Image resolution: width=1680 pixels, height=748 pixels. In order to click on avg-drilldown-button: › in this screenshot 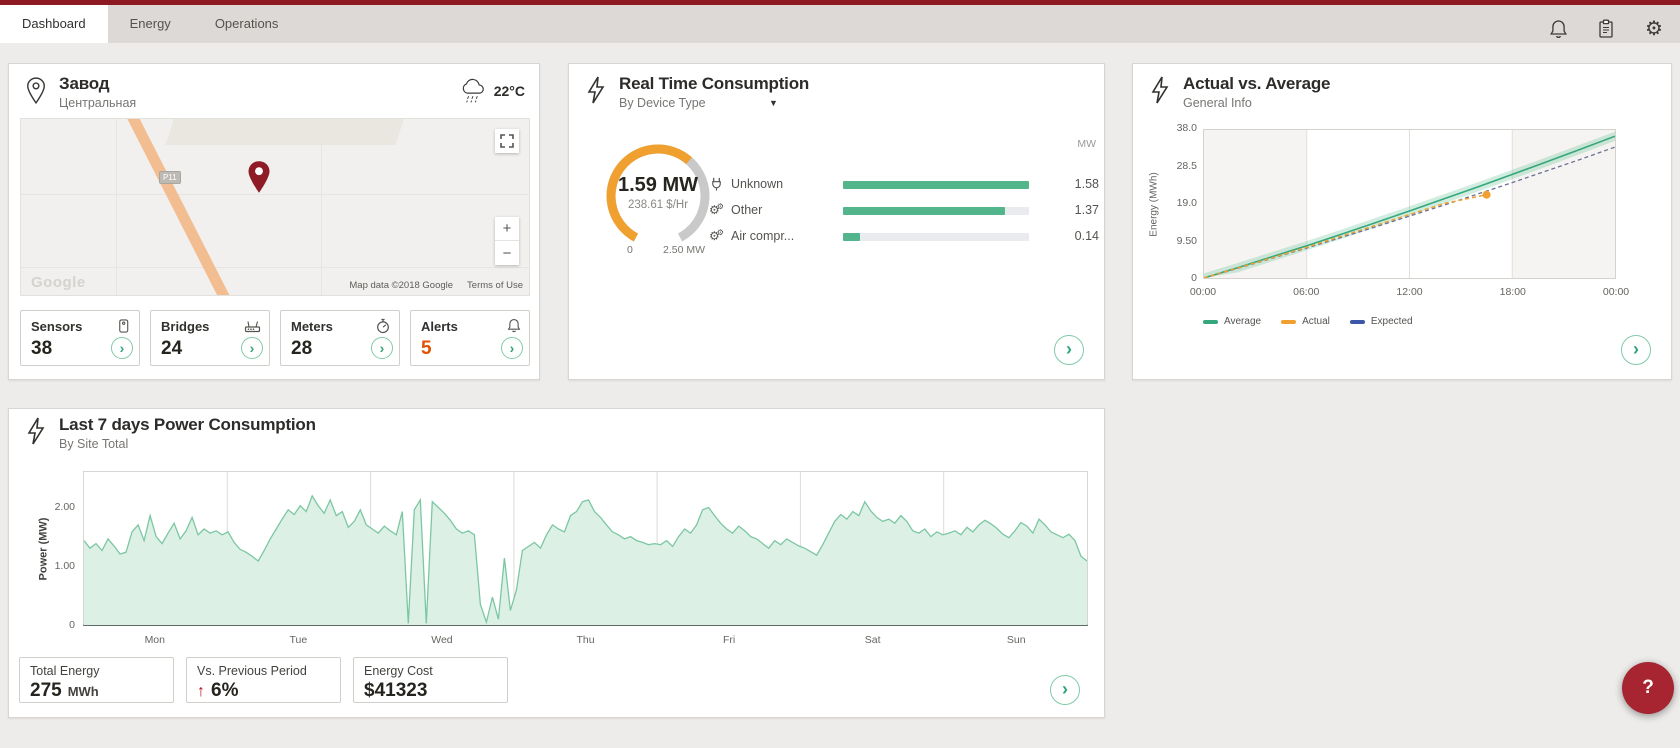, I will do `click(1636, 350)`.